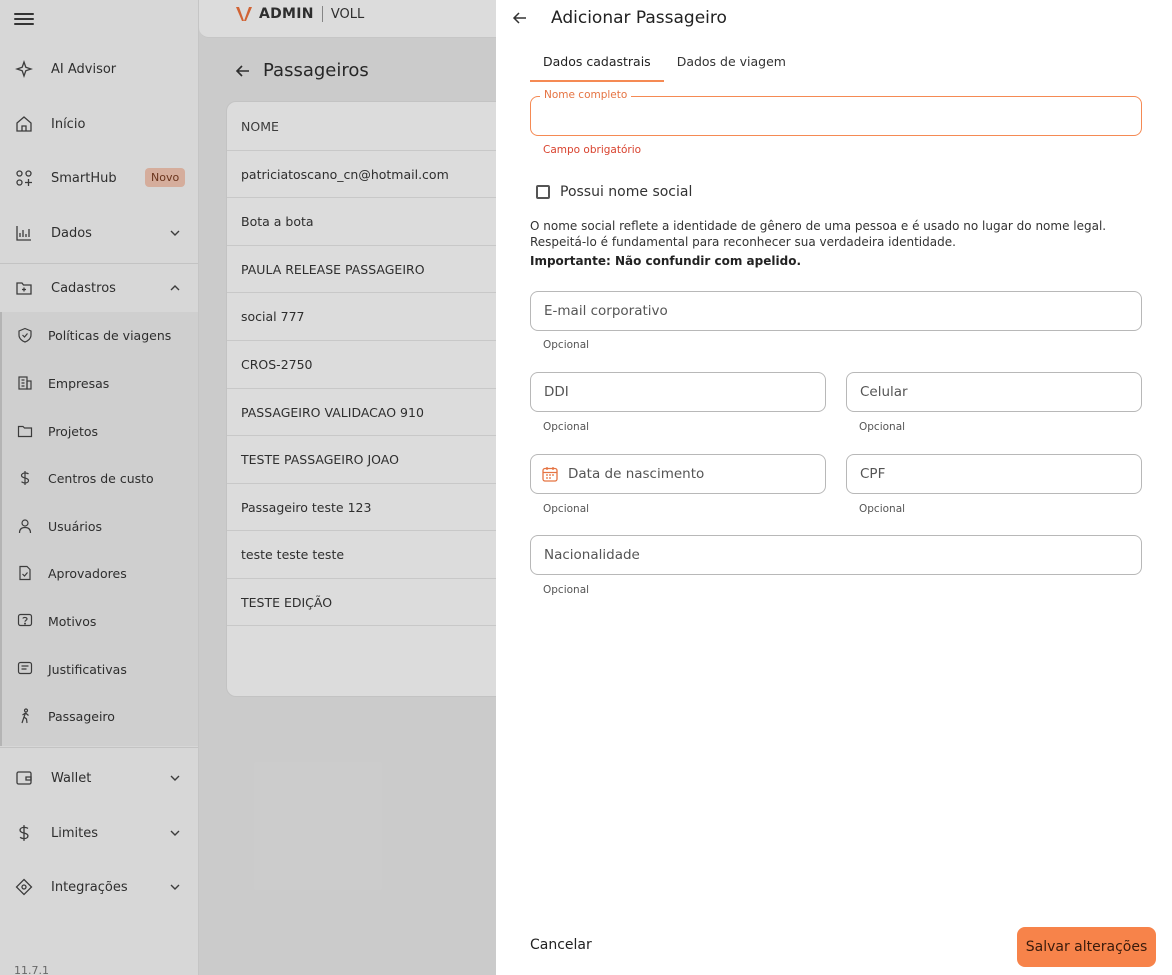 The height and width of the screenshot is (975, 1172). What do you see at coordinates (566, 345) in the screenshot?
I see `email-helper: Opcional` at bounding box center [566, 345].